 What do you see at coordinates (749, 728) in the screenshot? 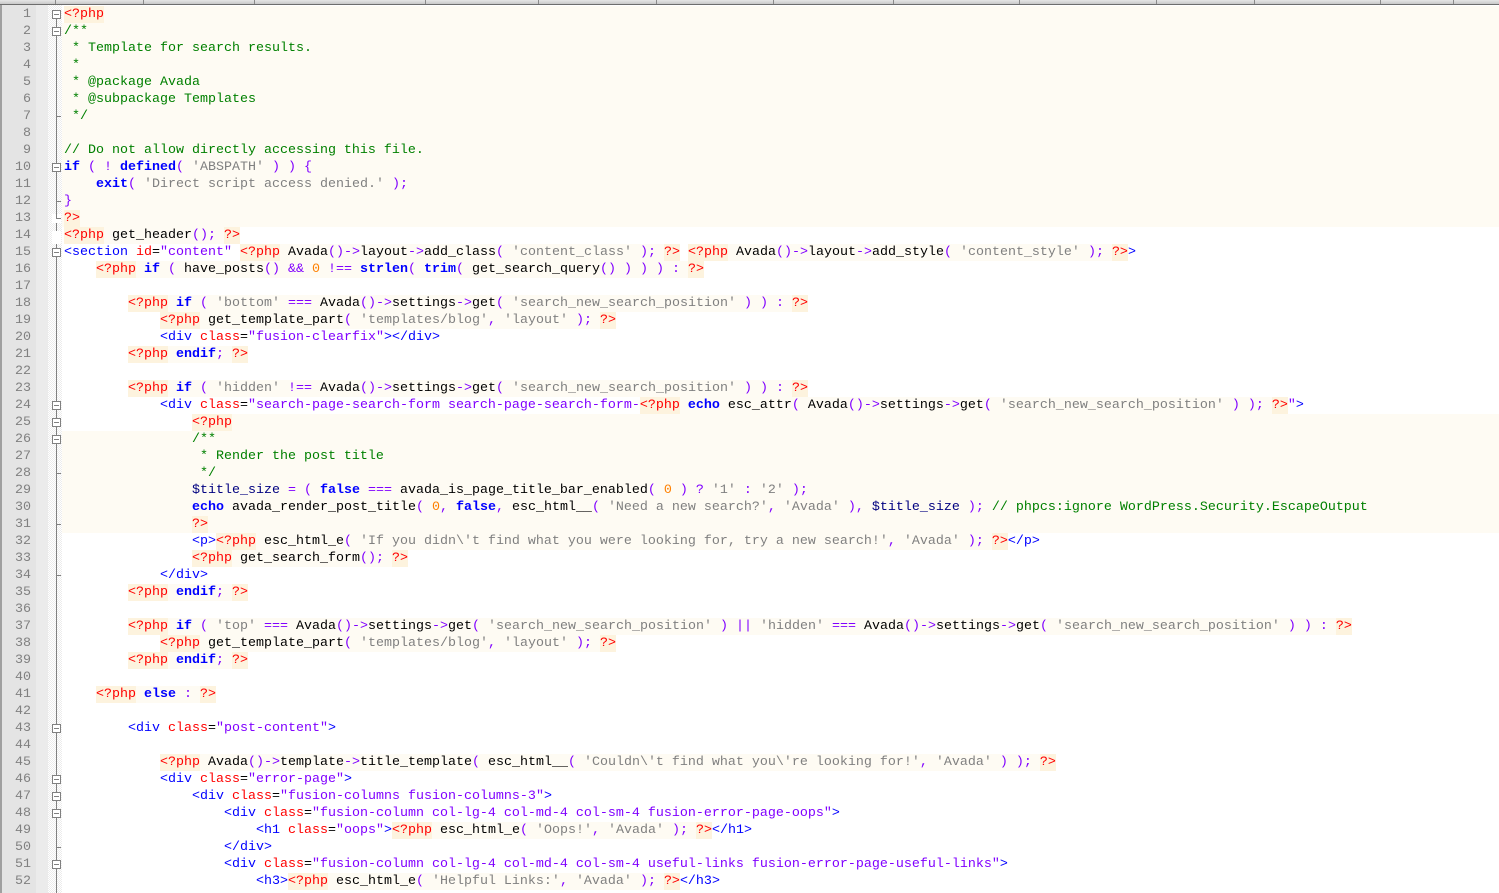
I see `code-line: 43 <div class = " post-content " >` at bounding box center [749, 728].